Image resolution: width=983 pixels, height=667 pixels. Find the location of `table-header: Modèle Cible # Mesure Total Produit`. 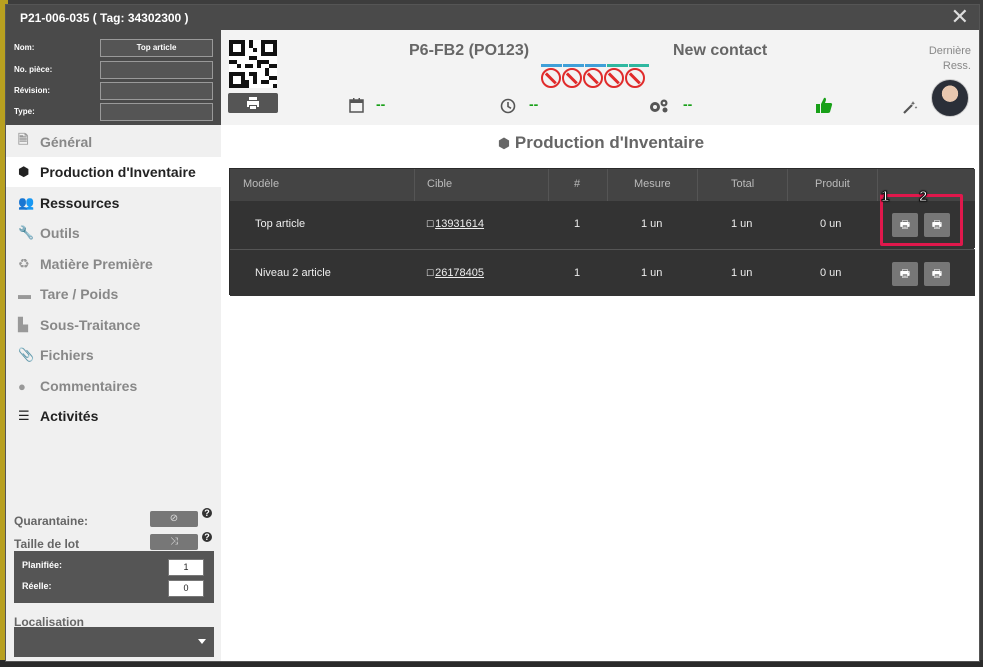

table-header: Modèle Cible # Mesure Total Produit is located at coordinates (602, 185).